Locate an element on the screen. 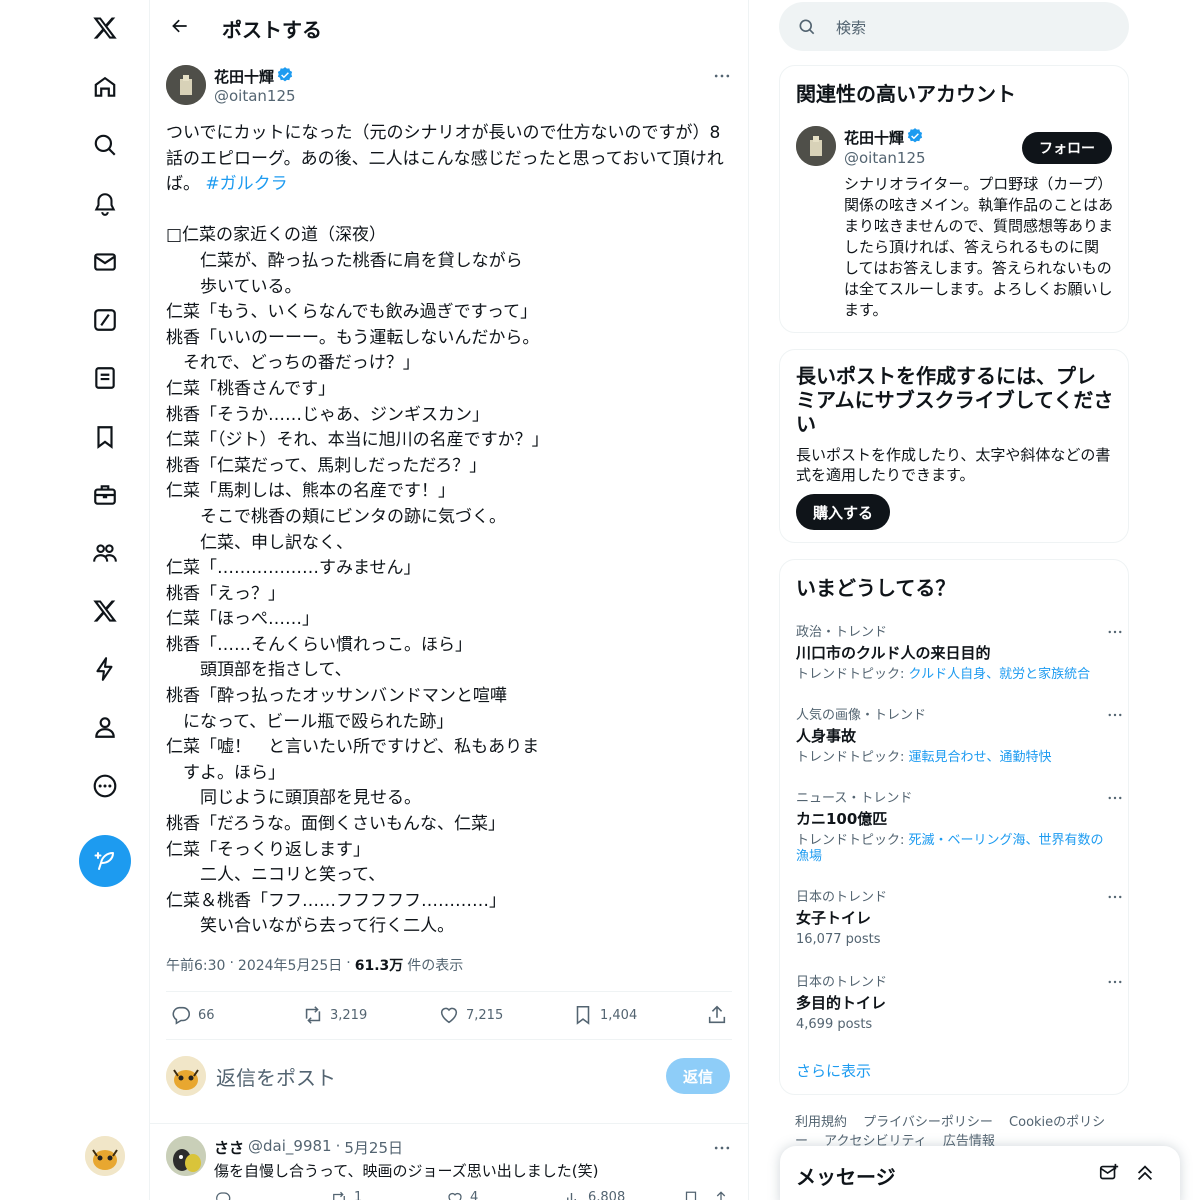 This screenshot has width=1200, height=1200. messages-icon is located at coordinates (105, 262).